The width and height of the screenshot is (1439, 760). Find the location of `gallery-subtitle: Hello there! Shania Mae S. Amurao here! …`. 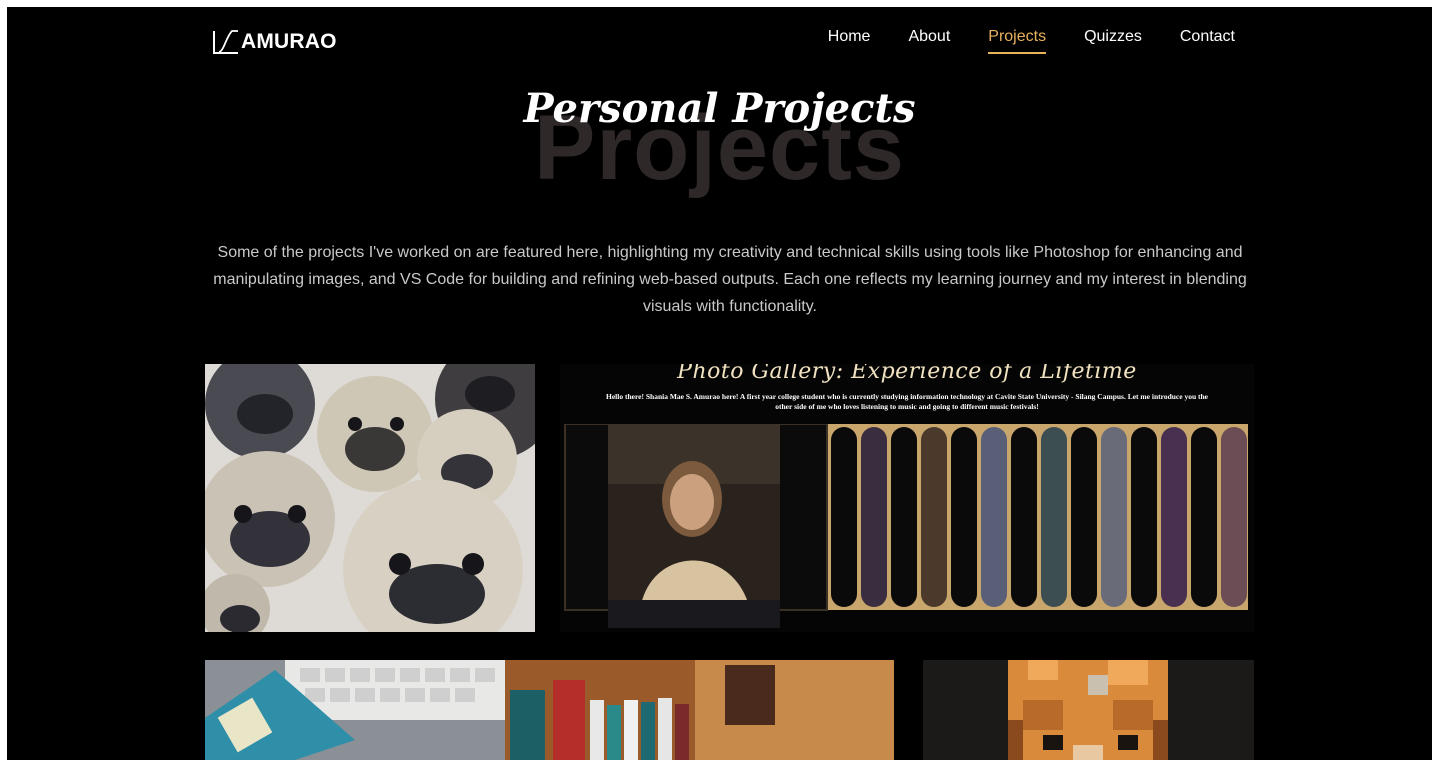

gallery-subtitle: Hello there! Shania Mae S. Amurao here! … is located at coordinates (907, 401).